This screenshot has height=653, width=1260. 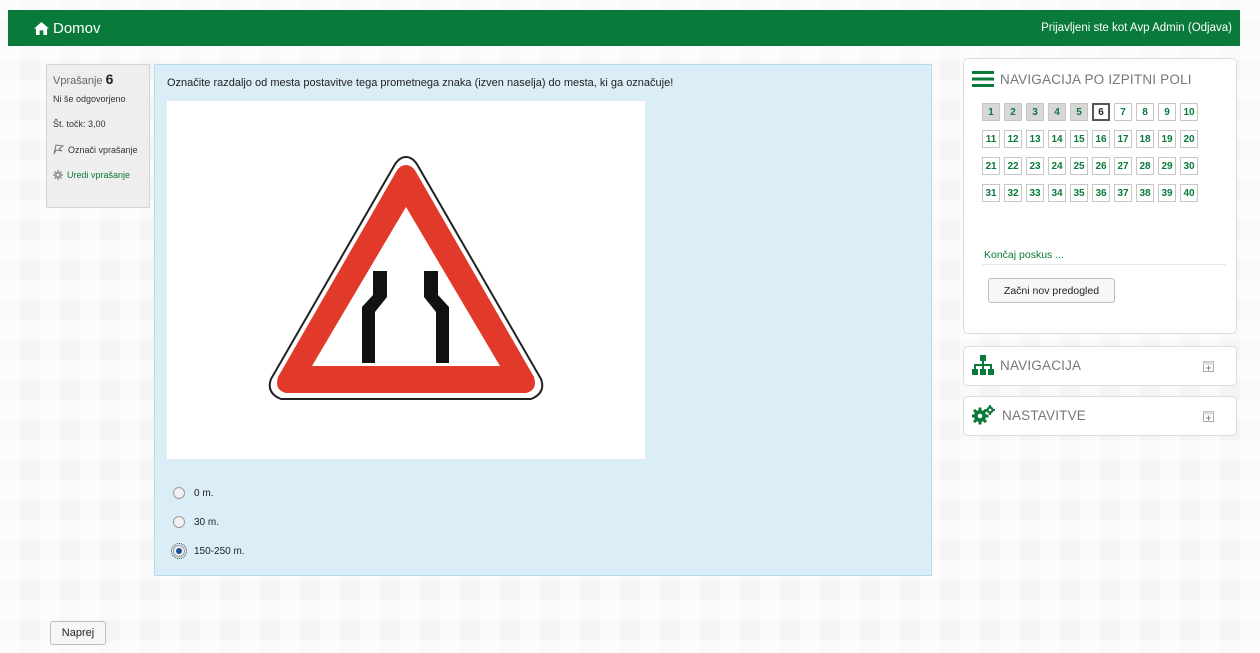 I want to click on next-button: Naprej, so click(x=78, y=633).